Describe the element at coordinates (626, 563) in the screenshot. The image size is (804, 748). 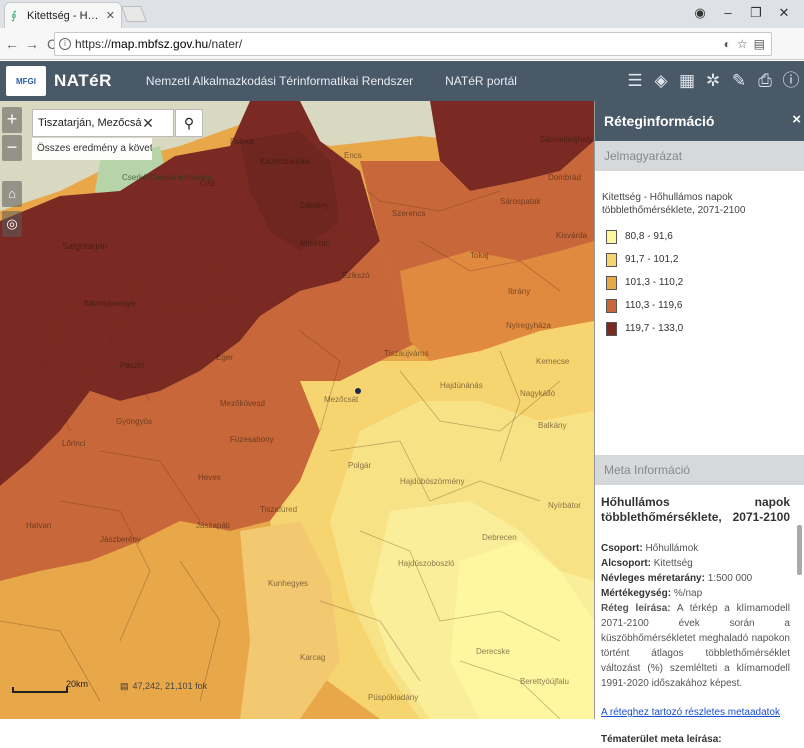
I see `meta-key: Alcsoport:` at that location.